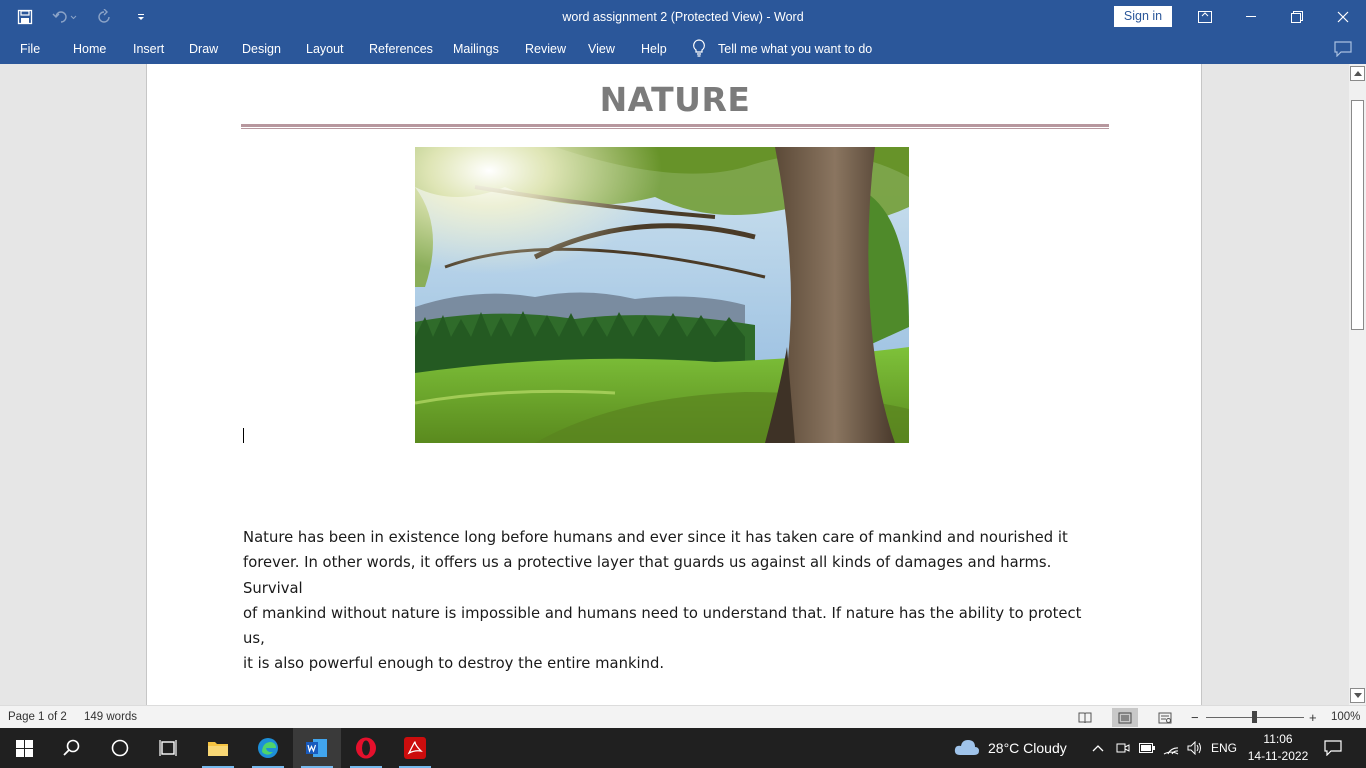 The width and height of the screenshot is (1366, 768). I want to click on volume-icon, so click(1195, 748).